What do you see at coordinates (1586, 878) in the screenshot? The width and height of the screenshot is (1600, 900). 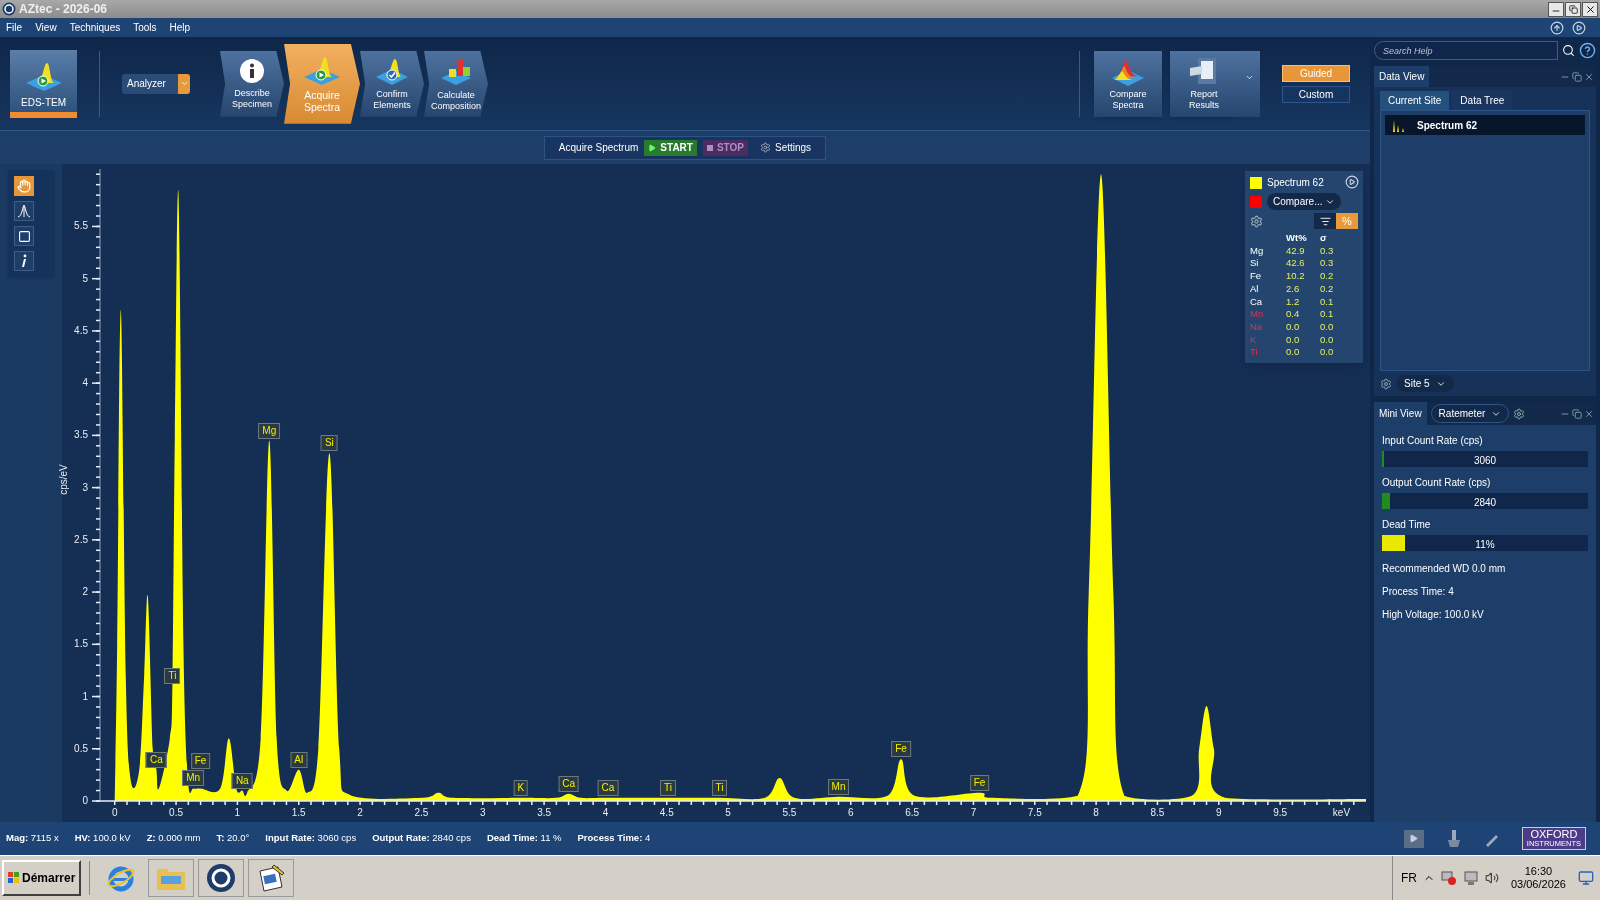 I see `desktop-icon` at bounding box center [1586, 878].